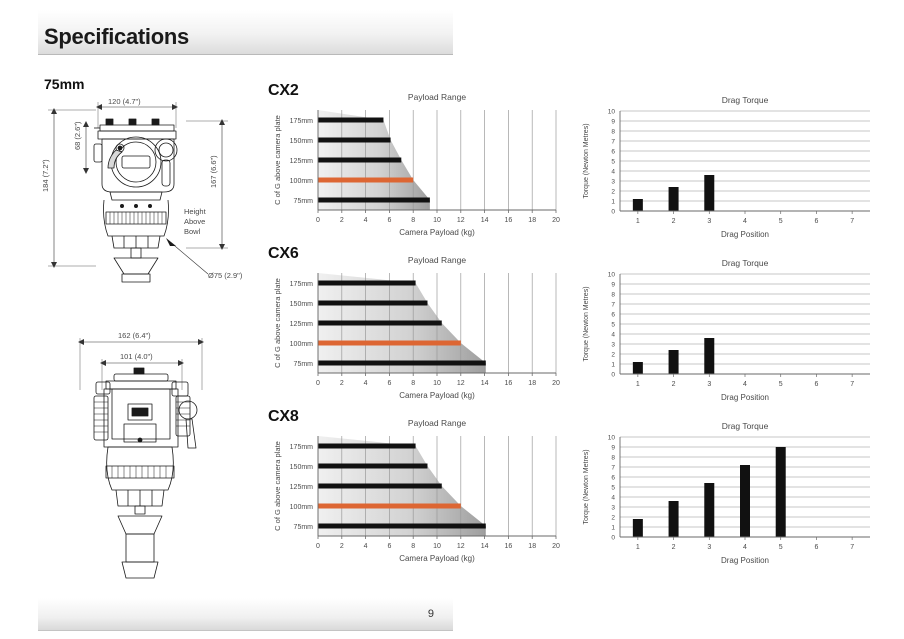  I want to click on head-rear-view-drawing: 162 (6.4") 101 (4.0"), so click(150, 458).